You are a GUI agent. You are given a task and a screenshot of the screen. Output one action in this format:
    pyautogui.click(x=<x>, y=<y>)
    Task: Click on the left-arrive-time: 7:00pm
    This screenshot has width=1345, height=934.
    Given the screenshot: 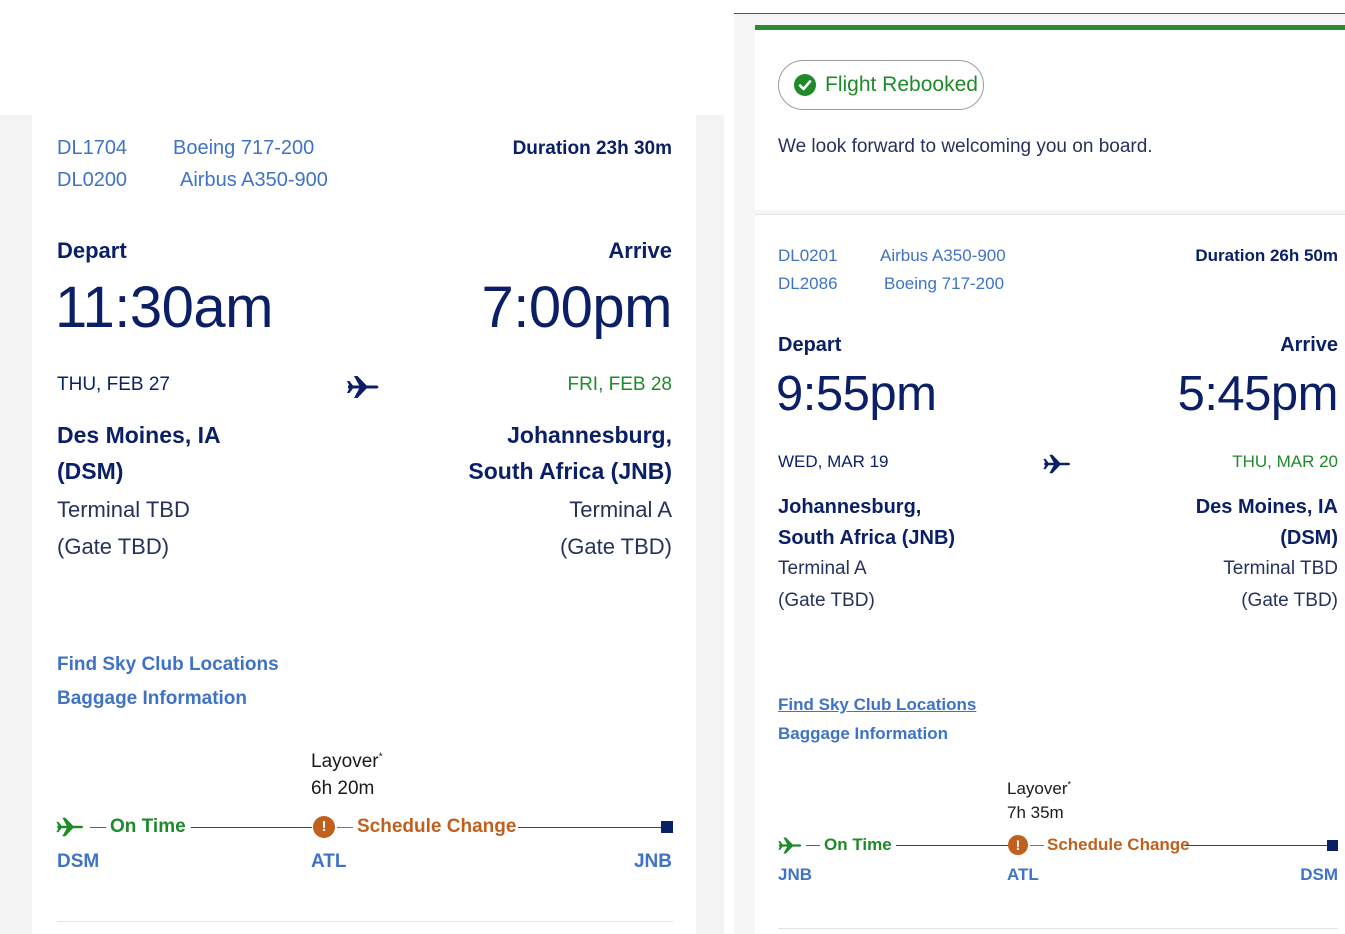 What is the action you would take?
    pyautogui.click(x=577, y=307)
    